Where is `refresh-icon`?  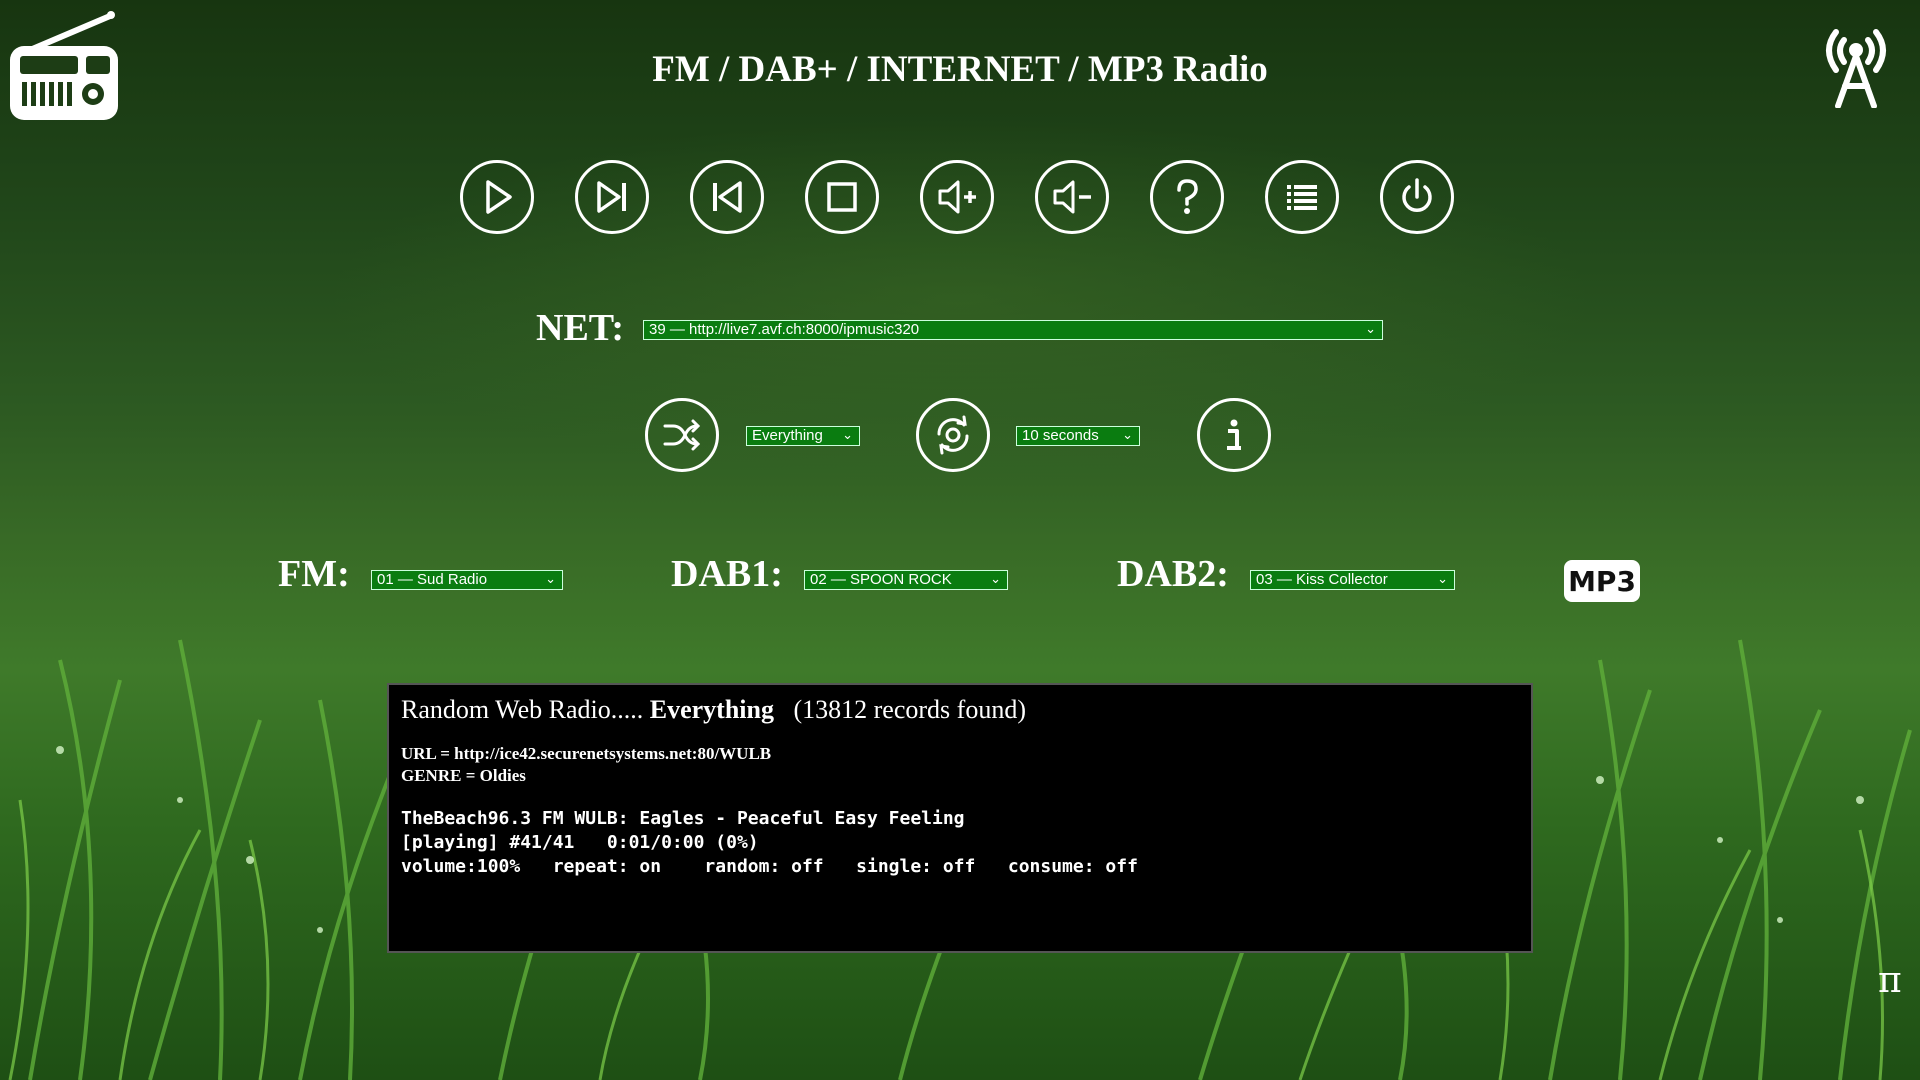 refresh-icon is located at coordinates (953, 435).